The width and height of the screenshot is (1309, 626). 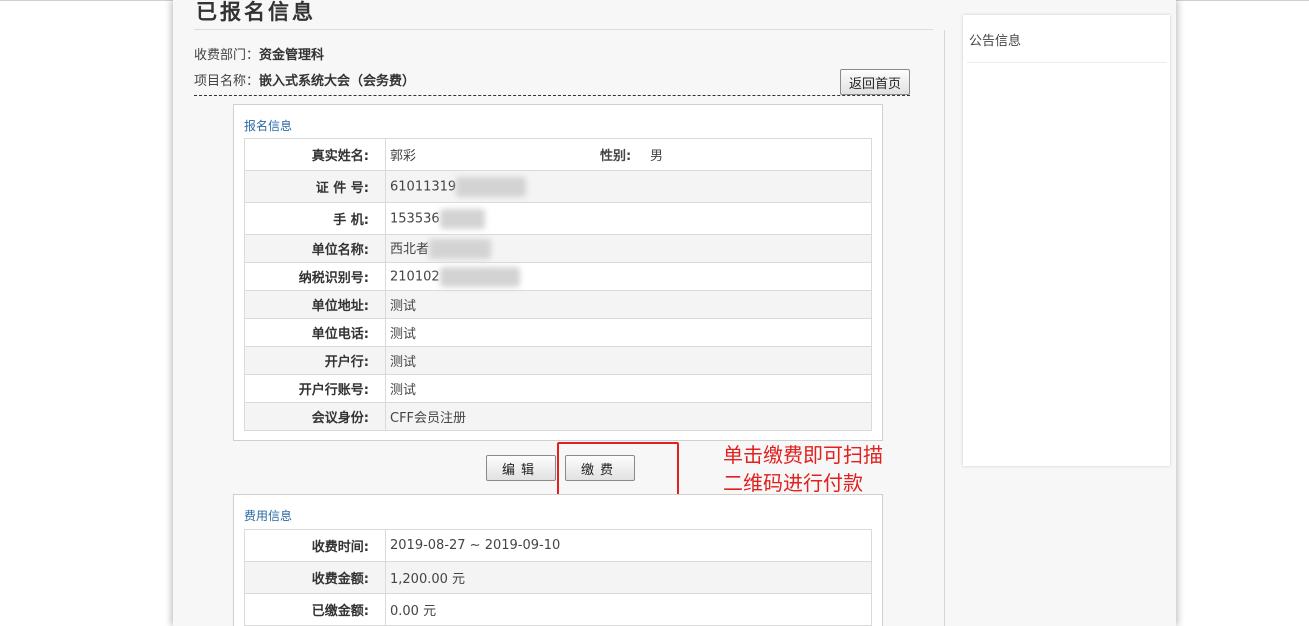 I want to click on table-row: 证 件 号: 61011319, so click(x=558, y=186).